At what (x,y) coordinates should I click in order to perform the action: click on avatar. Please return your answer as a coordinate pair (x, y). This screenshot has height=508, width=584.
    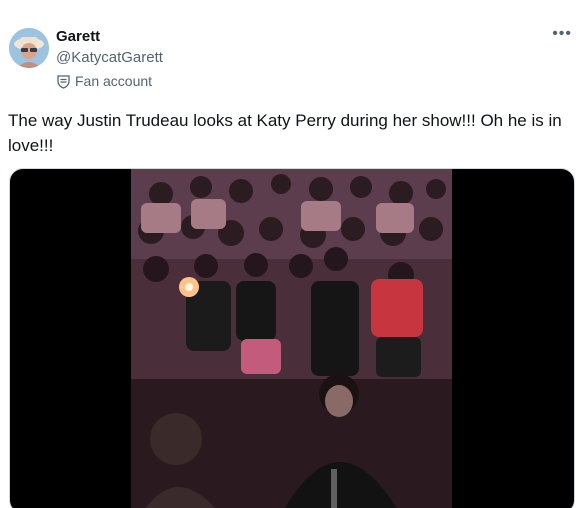
    Looking at the image, I should click on (29, 48).